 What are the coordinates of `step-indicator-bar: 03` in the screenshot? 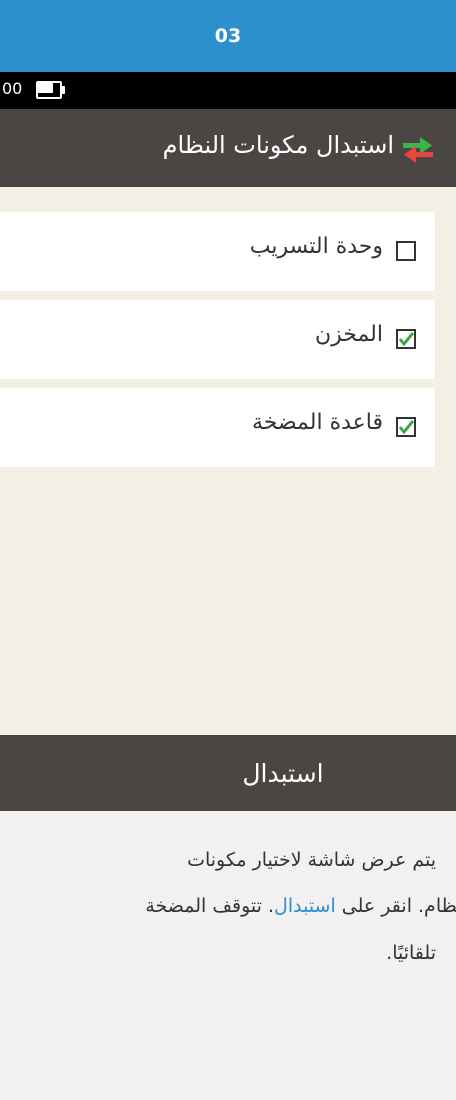 It's located at (228, 36).